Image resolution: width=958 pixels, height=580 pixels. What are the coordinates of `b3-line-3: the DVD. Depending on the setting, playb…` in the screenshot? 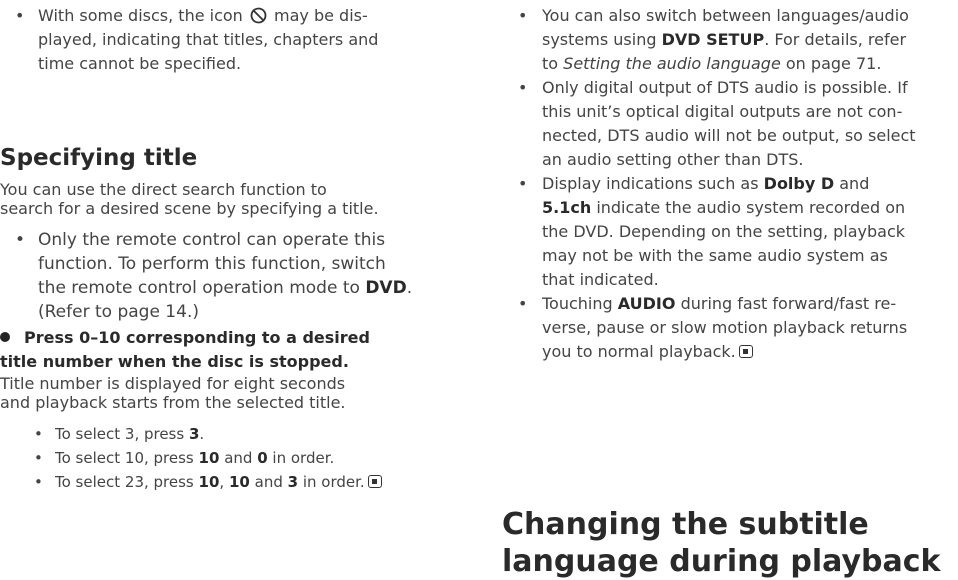 It's located at (724, 231).